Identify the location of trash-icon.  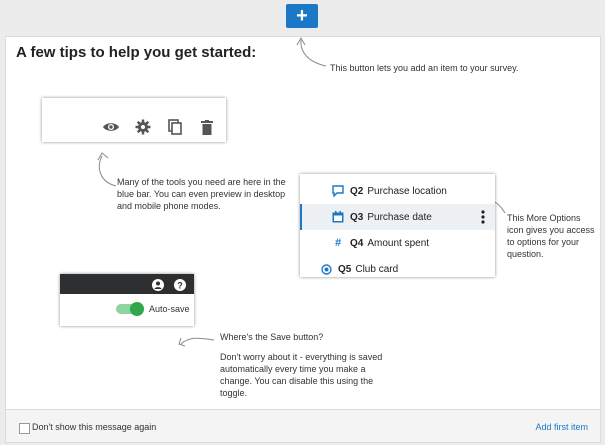
(207, 127).